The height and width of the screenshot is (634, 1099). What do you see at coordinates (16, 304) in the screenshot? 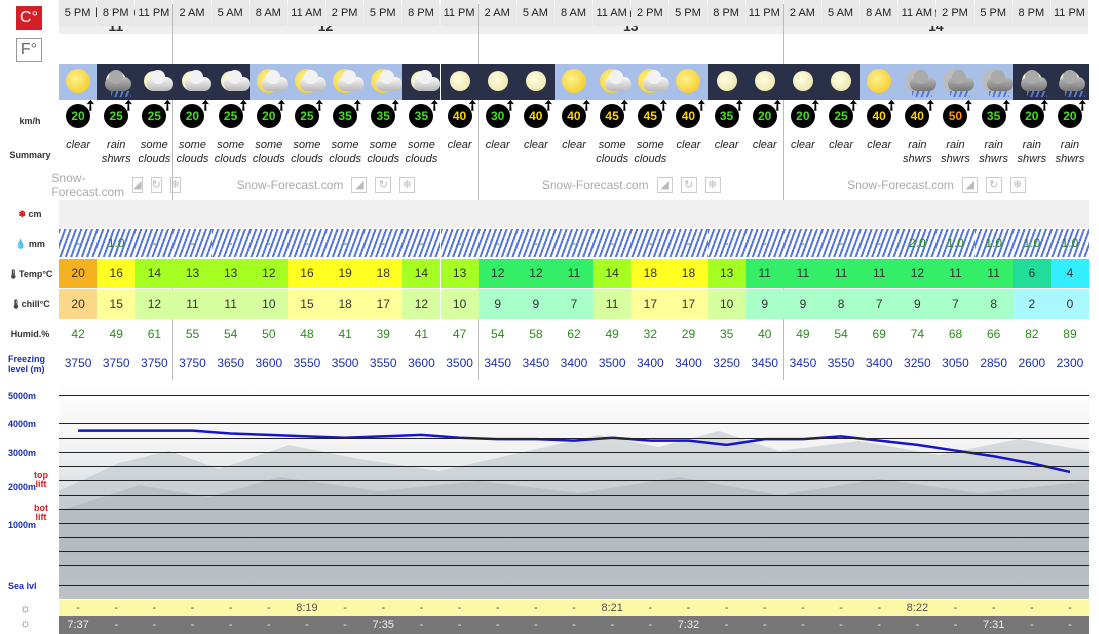
I see `thermometer-icon: 🌡` at bounding box center [16, 304].